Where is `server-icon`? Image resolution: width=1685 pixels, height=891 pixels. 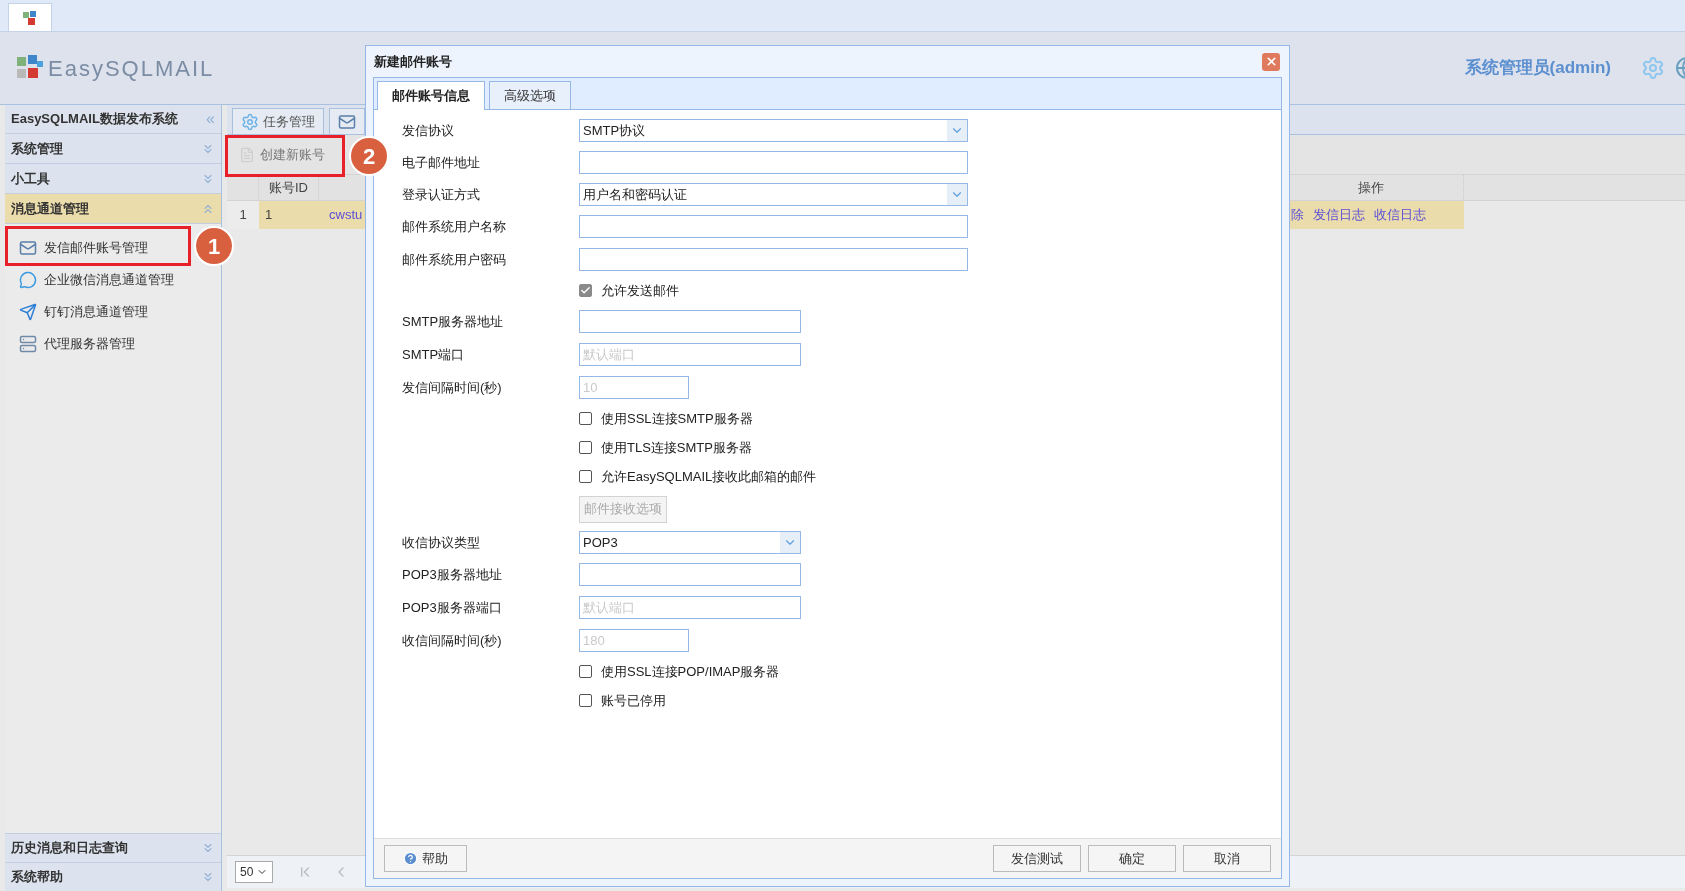 server-icon is located at coordinates (28, 344).